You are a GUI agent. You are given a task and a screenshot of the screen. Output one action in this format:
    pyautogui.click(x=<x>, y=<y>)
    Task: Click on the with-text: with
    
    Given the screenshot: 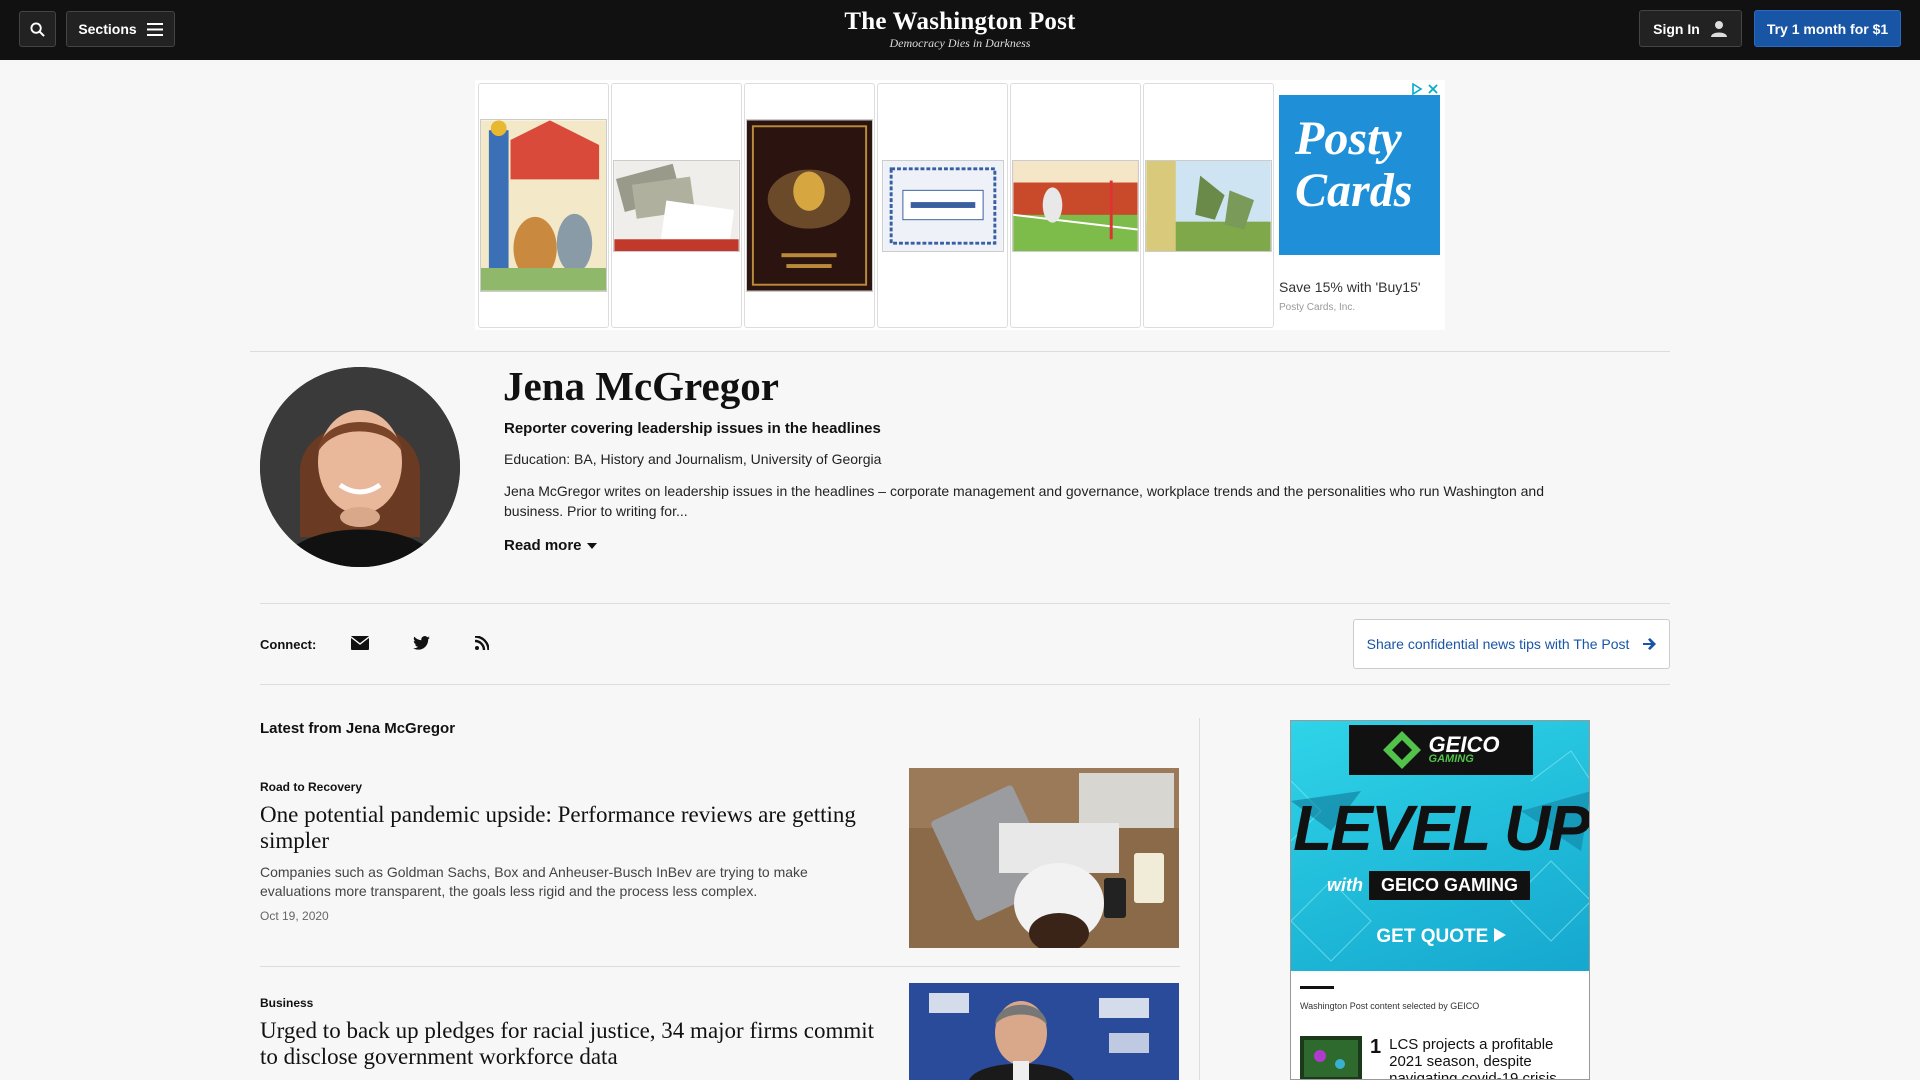 What is the action you would take?
    pyautogui.click(x=1345, y=885)
    